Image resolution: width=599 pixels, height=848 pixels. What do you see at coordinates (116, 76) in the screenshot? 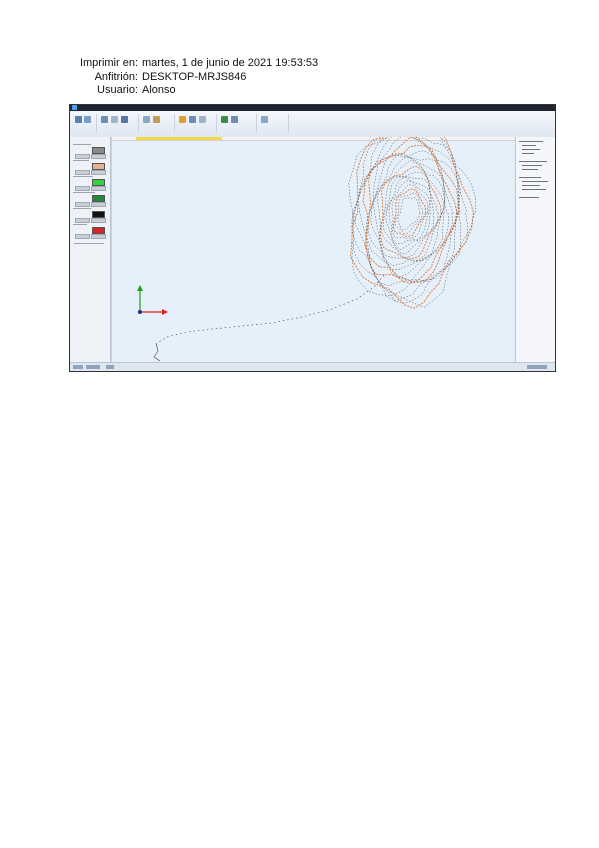
I see `host-label: Anfitrión:` at bounding box center [116, 76].